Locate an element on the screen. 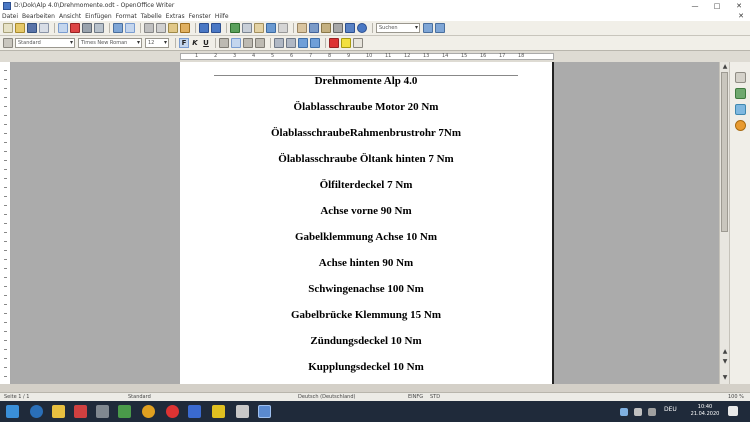  vertical-ruler is located at coordinates (5, 223).